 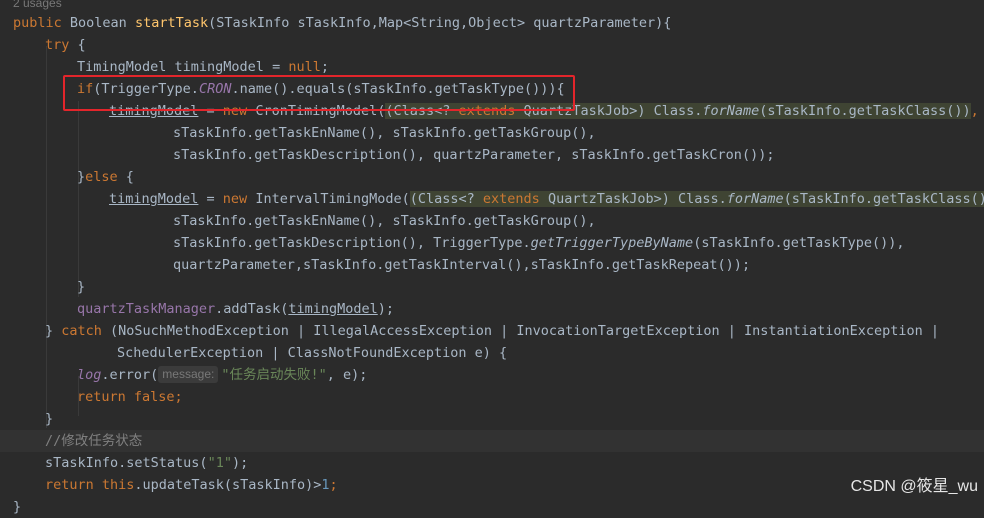 What do you see at coordinates (612, 243) in the screenshot?
I see `static-method: getTriggerTypeByName` at bounding box center [612, 243].